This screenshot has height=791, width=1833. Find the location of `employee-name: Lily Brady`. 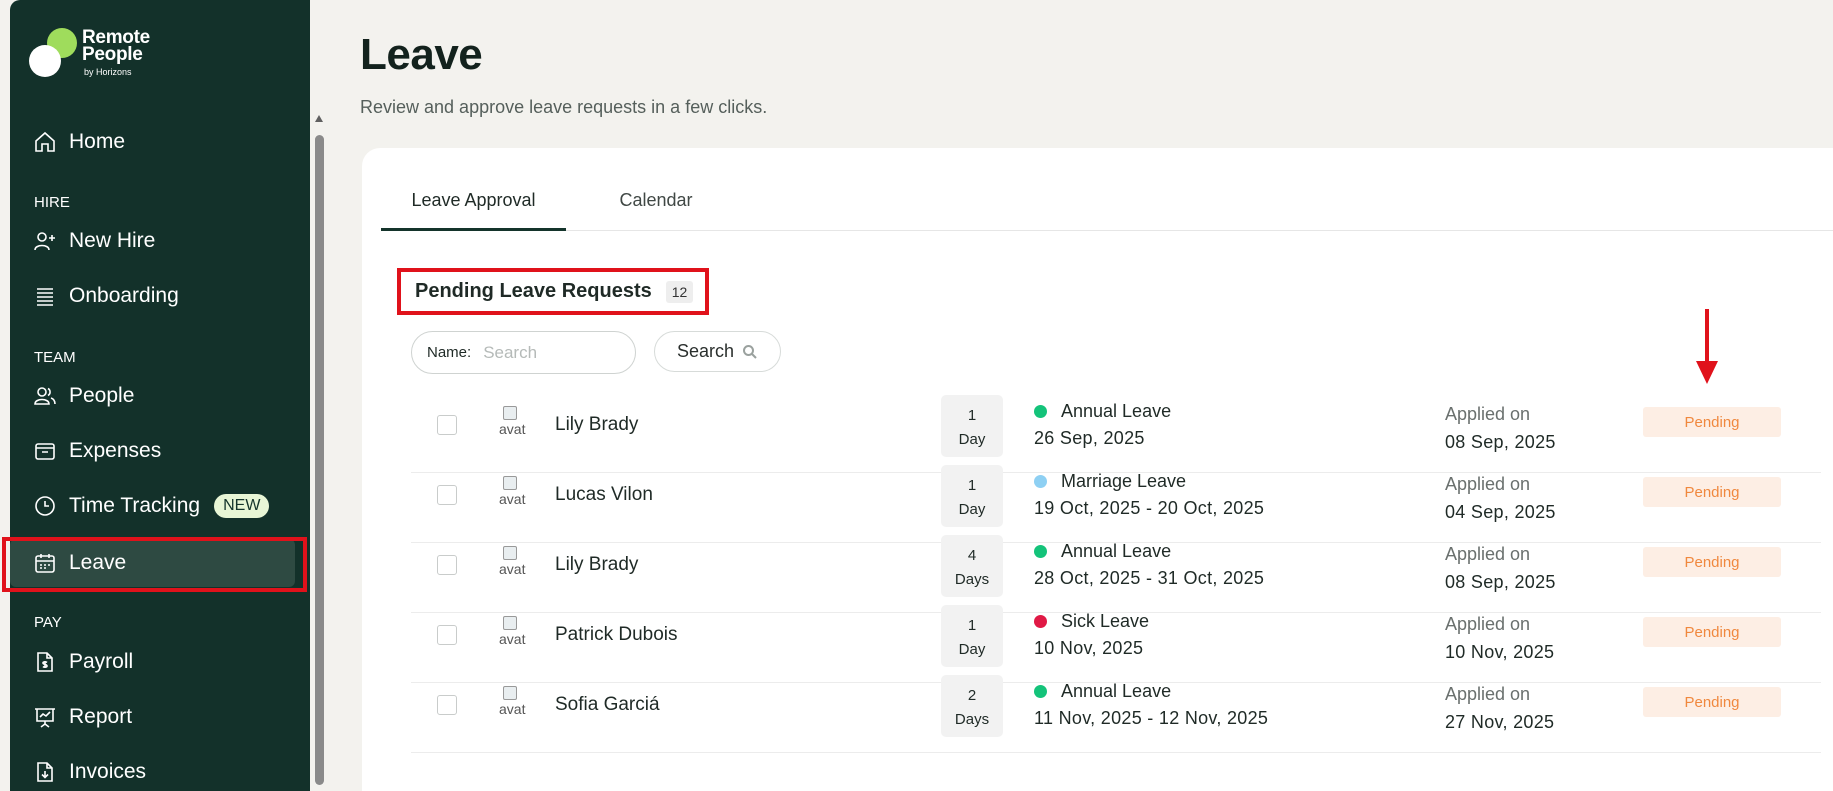

employee-name: Lily Brady is located at coordinates (597, 564).